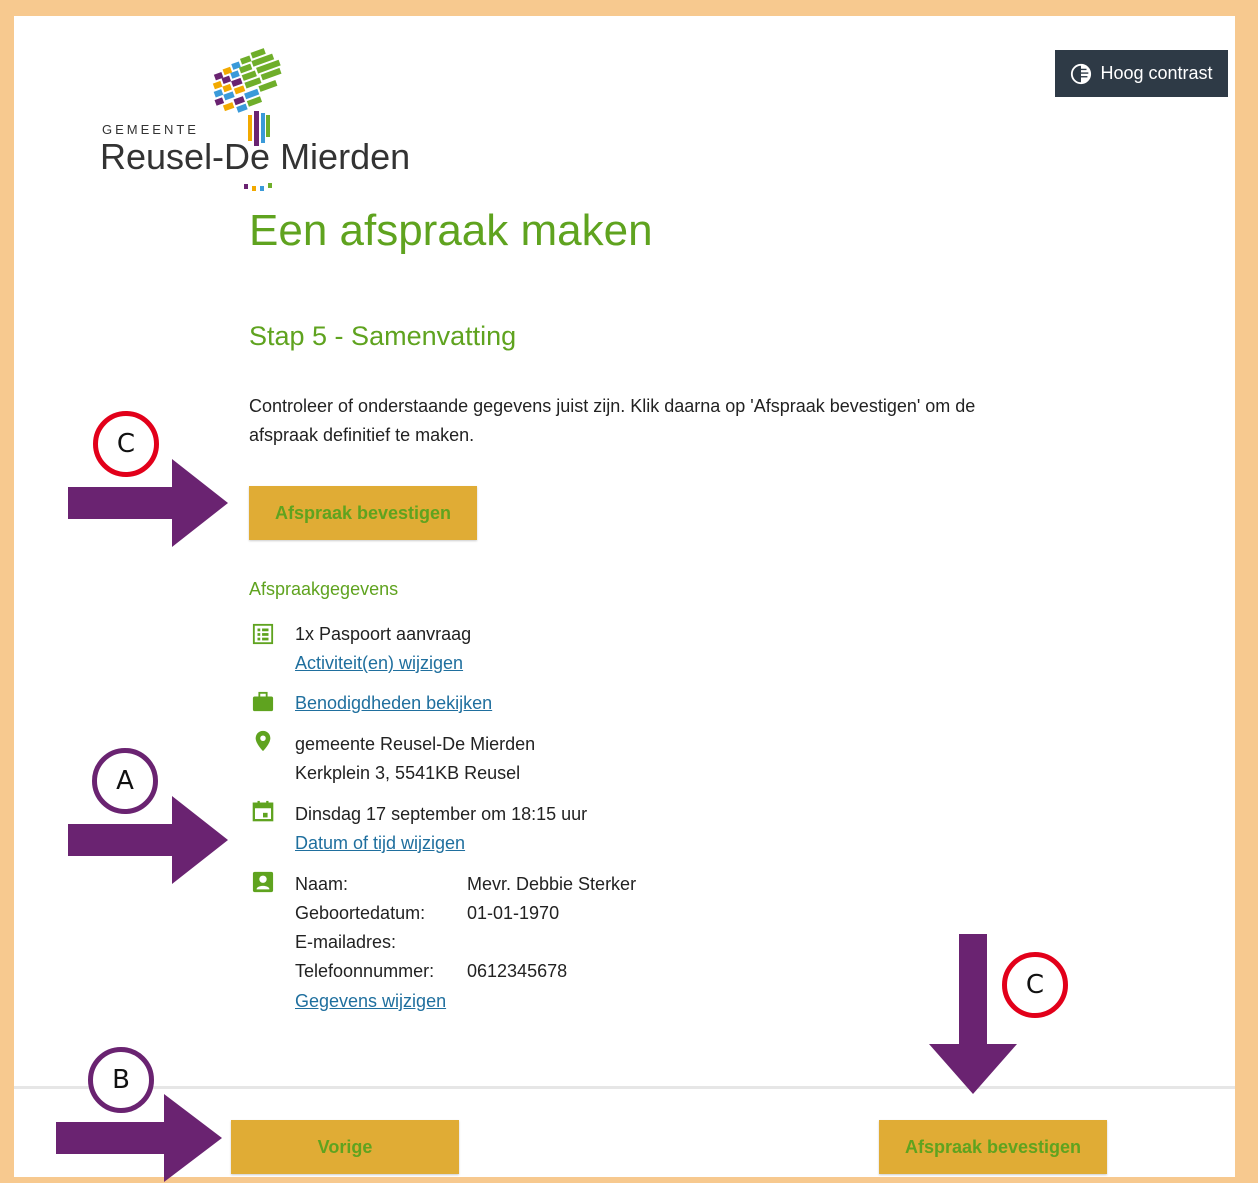  Describe the element at coordinates (441, 814) in the screenshot. I see `appointment-datetime: Dinsdag 17 september om 18:15 uur` at that location.